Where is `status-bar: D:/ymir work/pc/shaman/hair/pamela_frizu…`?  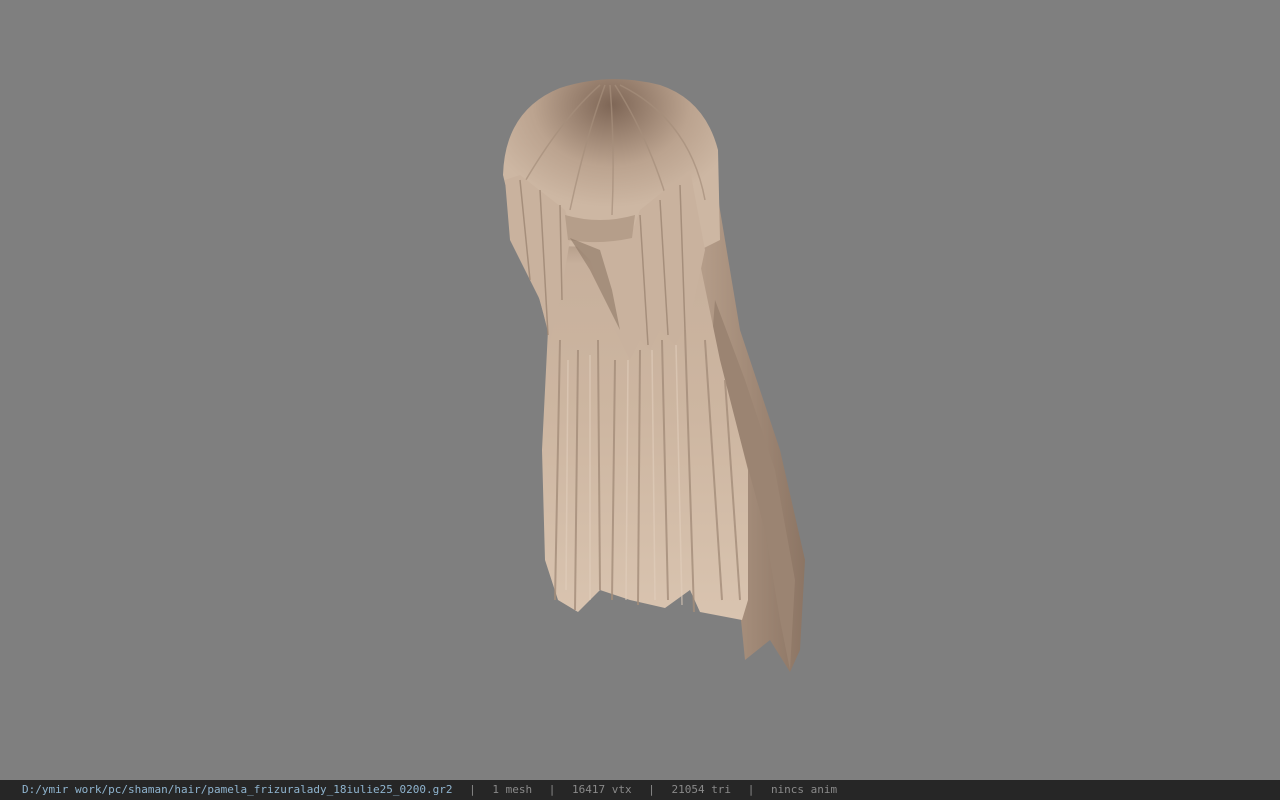 status-bar: D:/ymir work/pc/shaman/hair/pamela_frizu… is located at coordinates (640, 790).